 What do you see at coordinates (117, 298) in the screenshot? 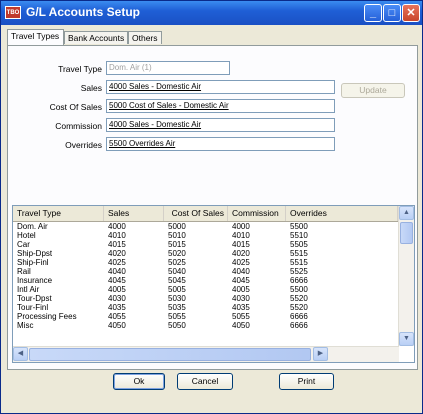
I see `cell-sales: 4030` at bounding box center [117, 298].